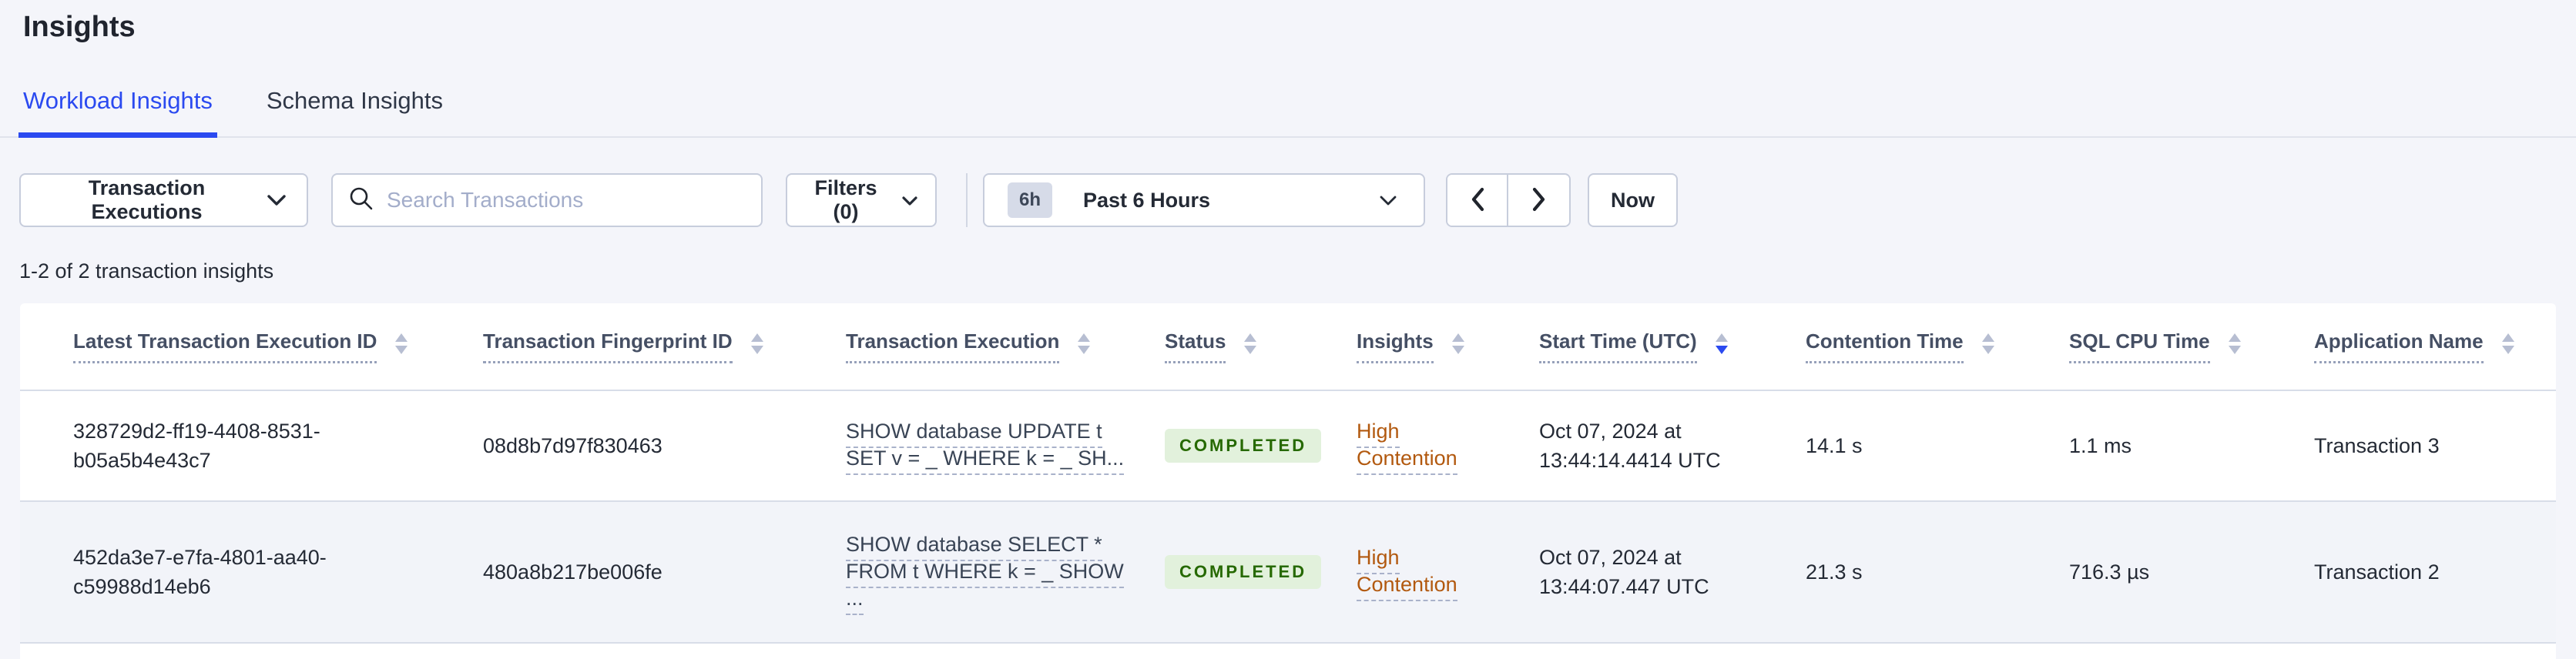  What do you see at coordinates (664, 346) in the screenshot?
I see `column-header-transaction-fingerprint-id: Transaction Fingerprint ID` at bounding box center [664, 346].